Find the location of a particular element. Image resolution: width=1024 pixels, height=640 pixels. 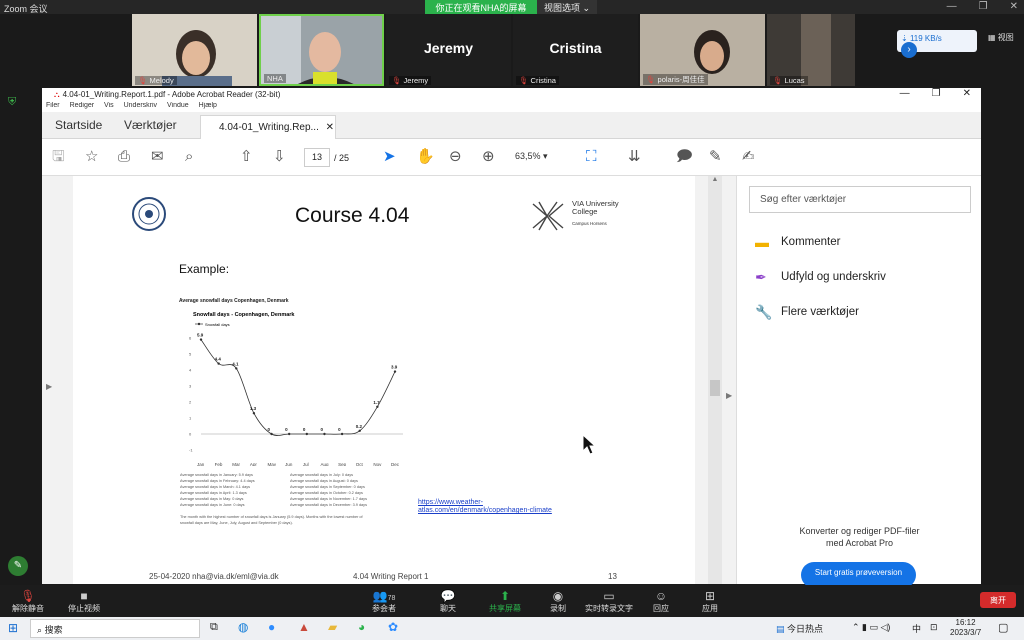

record-button: ◉ 录制 is located at coordinates (558, 601).